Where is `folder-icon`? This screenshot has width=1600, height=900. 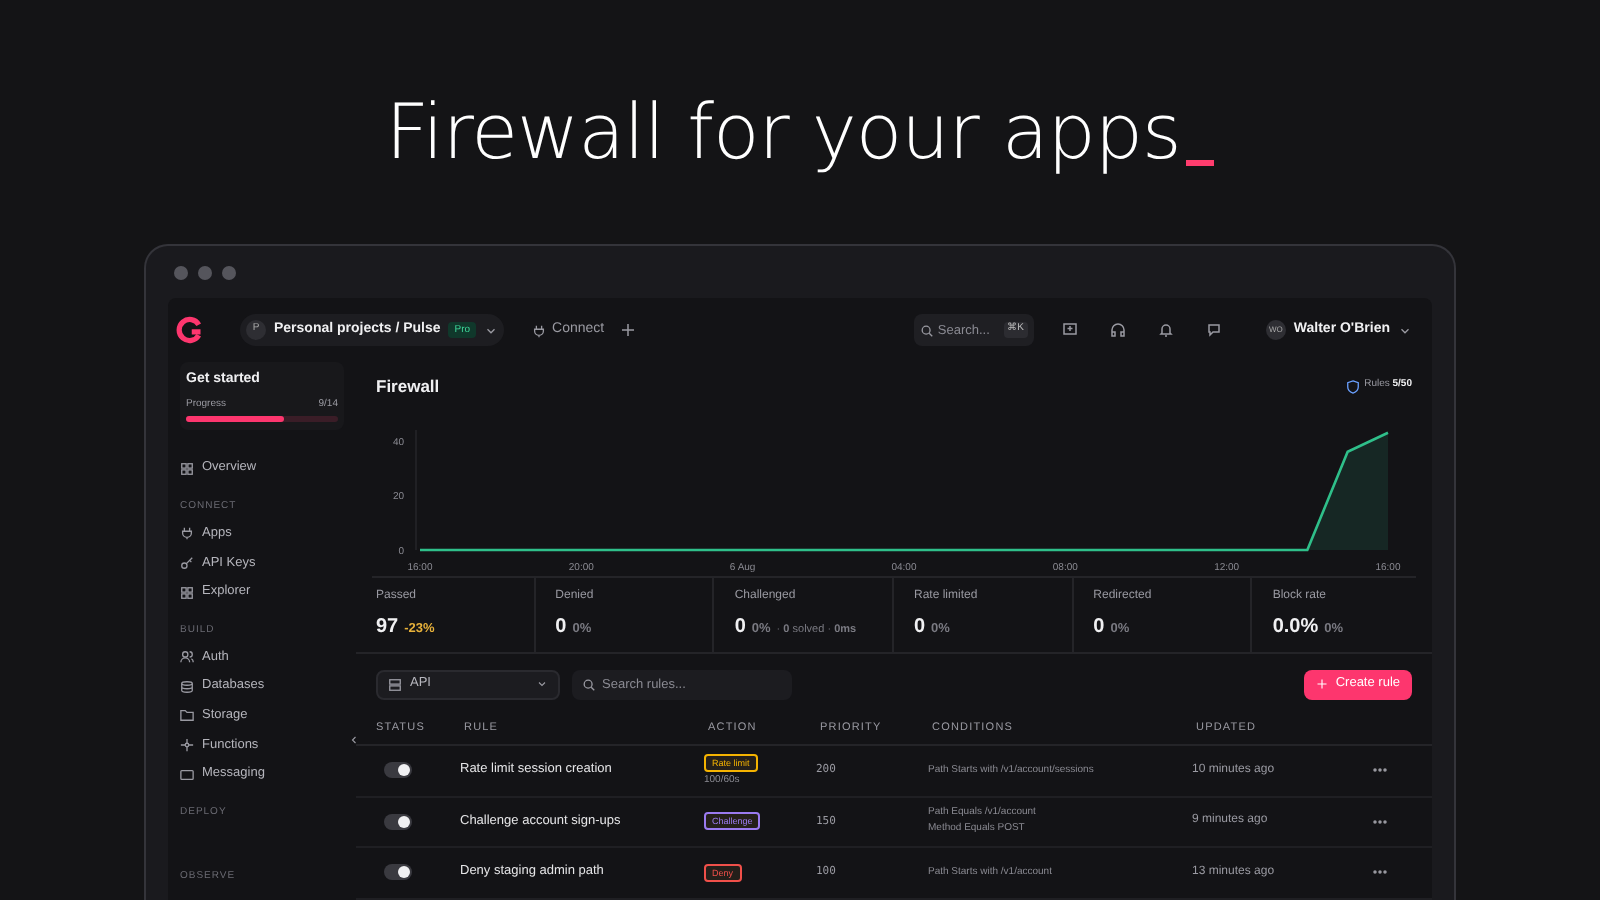 folder-icon is located at coordinates (187, 715).